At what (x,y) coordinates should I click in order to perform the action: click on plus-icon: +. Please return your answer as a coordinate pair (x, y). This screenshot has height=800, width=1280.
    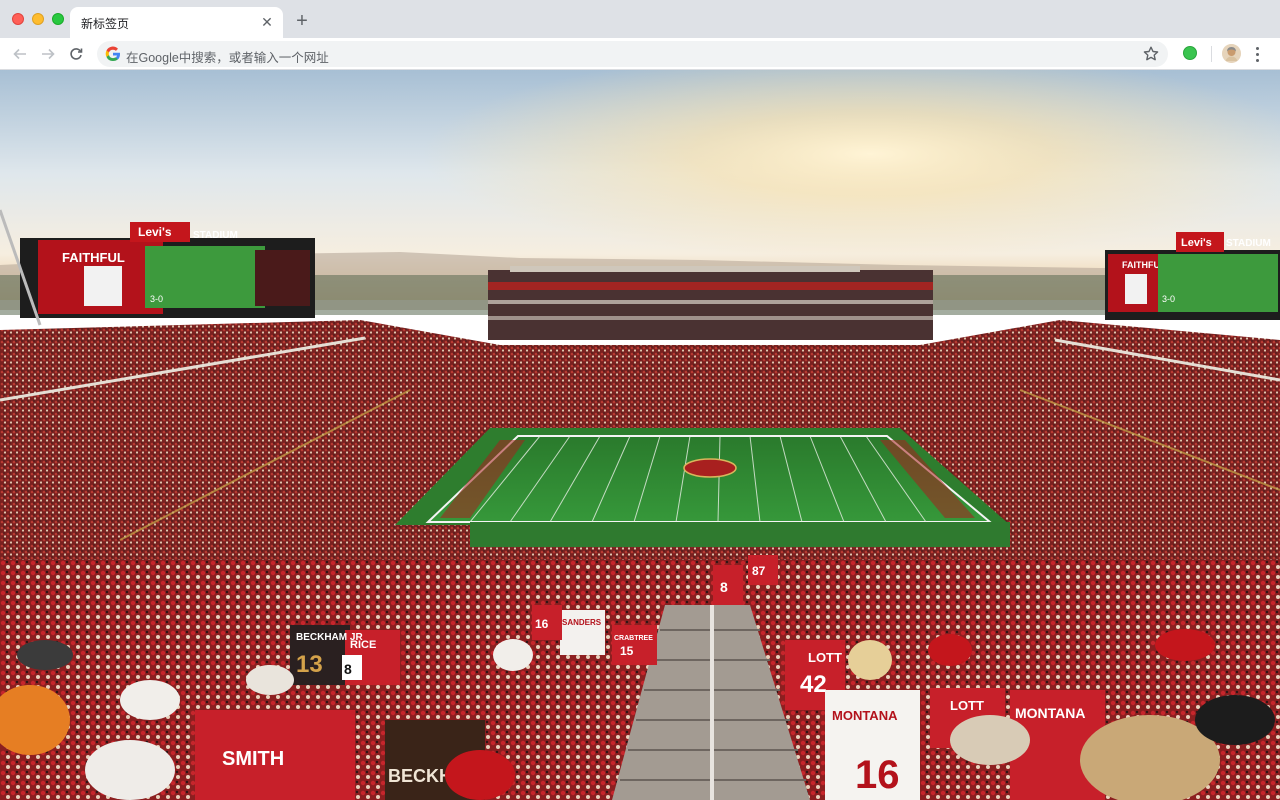
    Looking at the image, I should click on (302, 21).